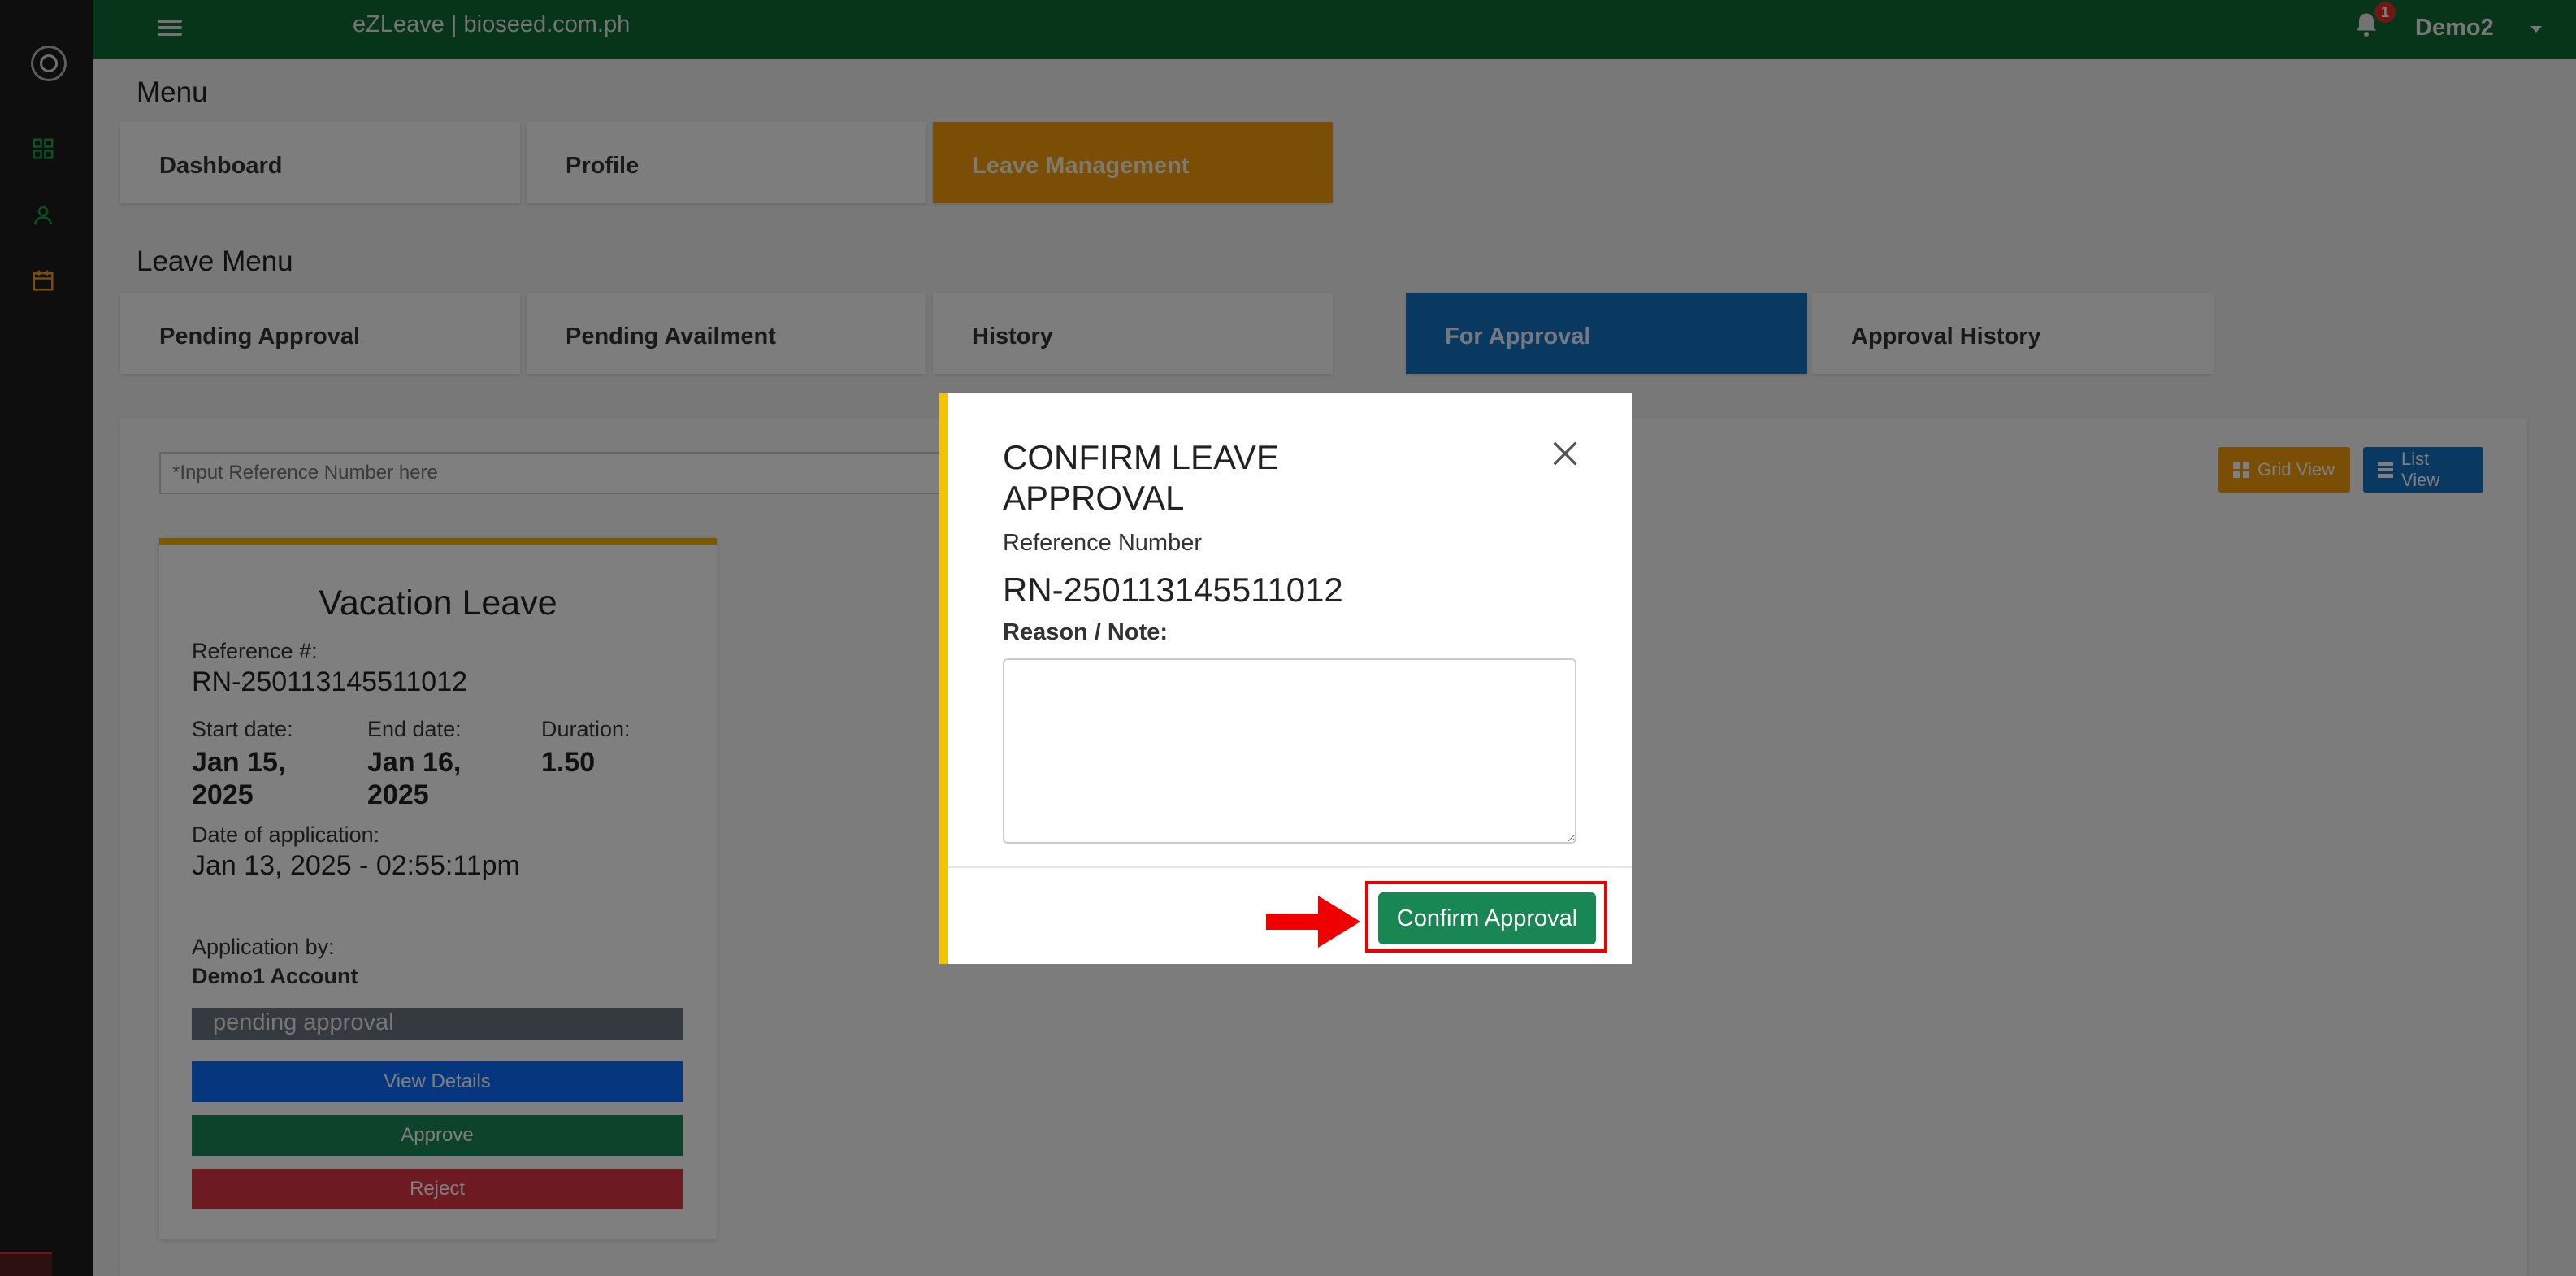 This screenshot has width=2576, height=1276. What do you see at coordinates (1102, 543) in the screenshot?
I see `modal-reference-label: Reference Number` at bounding box center [1102, 543].